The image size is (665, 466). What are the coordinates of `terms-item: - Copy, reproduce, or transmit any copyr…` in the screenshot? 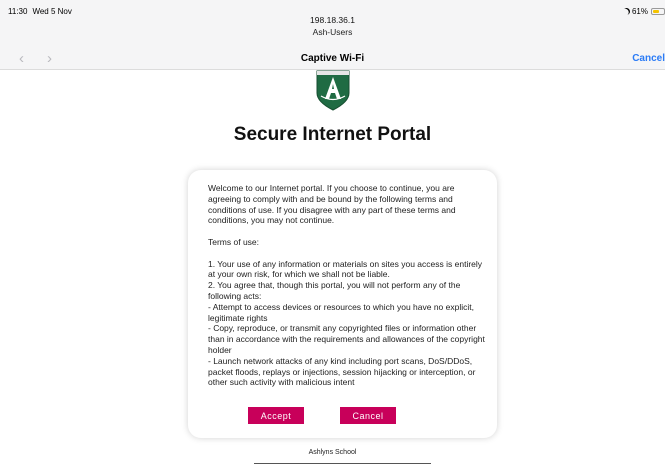 It's located at (346, 339).